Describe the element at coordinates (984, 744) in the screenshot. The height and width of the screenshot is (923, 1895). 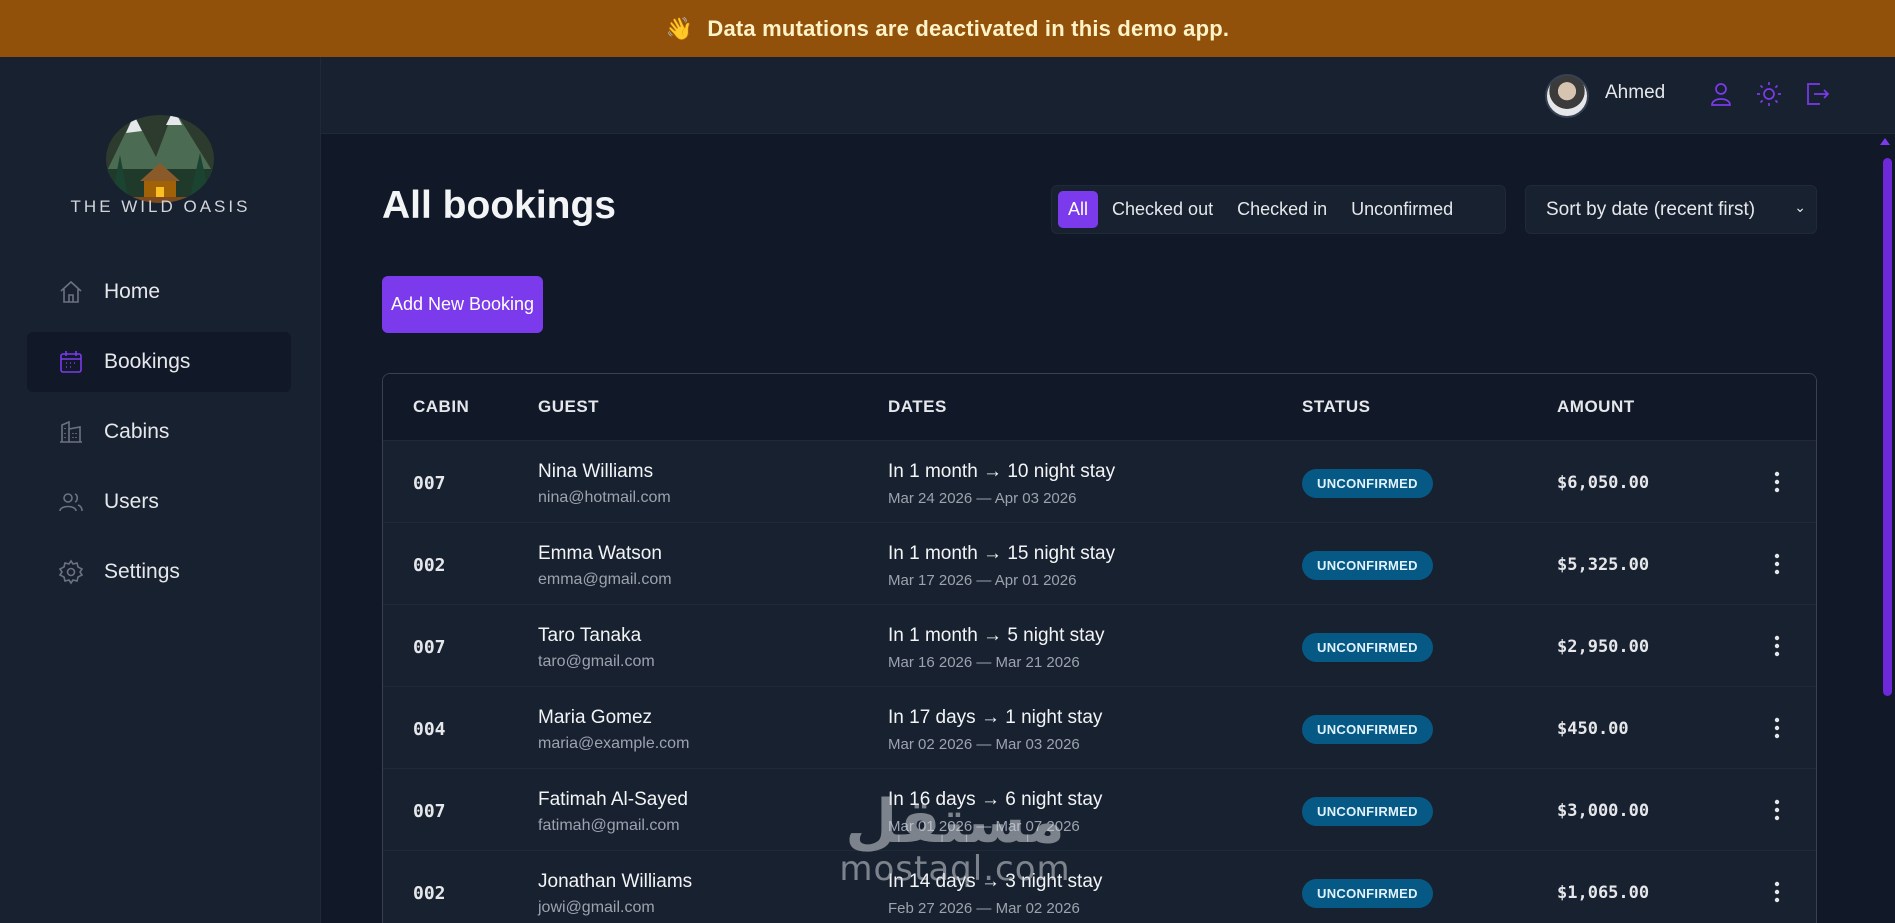
I see `date-range: Mar 02 2026 — Mar 03 2026` at that location.